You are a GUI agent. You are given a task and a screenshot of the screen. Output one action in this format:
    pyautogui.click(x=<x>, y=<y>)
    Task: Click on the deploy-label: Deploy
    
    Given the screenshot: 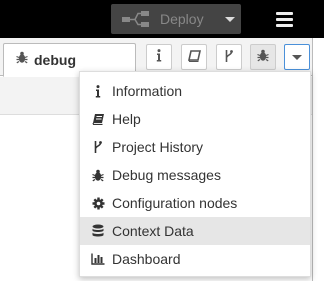 What is the action you would take?
    pyautogui.click(x=182, y=19)
    